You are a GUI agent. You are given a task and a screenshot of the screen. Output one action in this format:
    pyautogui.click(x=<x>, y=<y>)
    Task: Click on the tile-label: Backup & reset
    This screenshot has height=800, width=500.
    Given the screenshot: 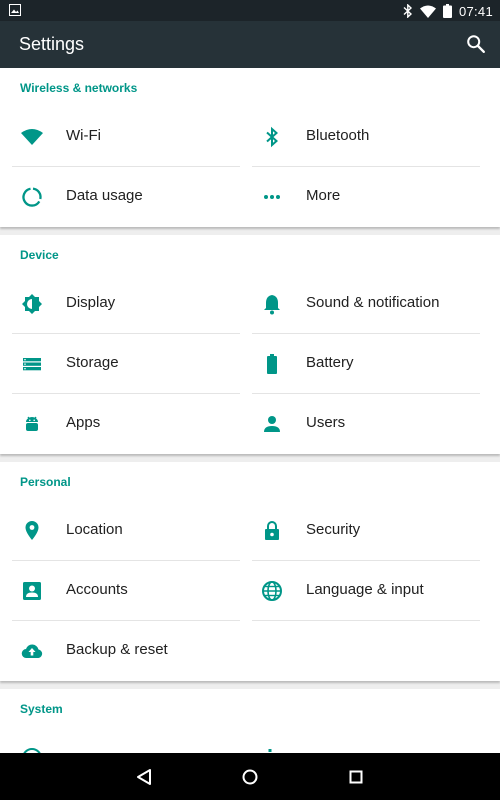 What is the action you would take?
    pyautogui.click(x=117, y=649)
    